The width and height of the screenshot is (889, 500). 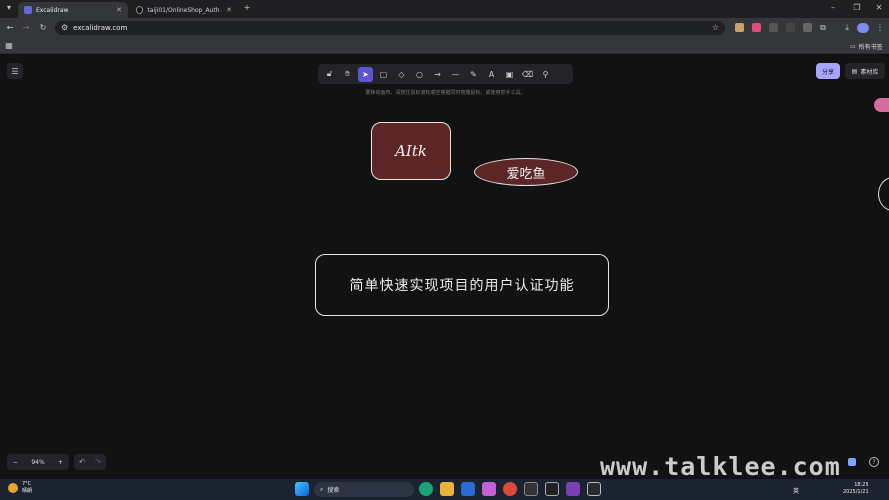 What do you see at coordinates (881, 105) in the screenshot?
I see `side-avatar` at bounding box center [881, 105].